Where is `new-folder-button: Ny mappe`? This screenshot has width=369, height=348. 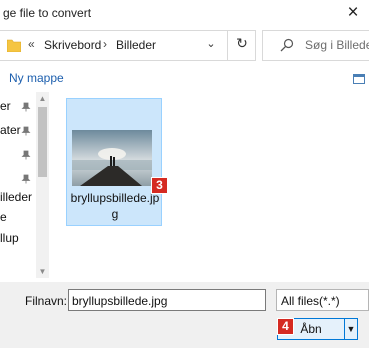
new-folder-button: Ny mappe is located at coordinates (36, 78).